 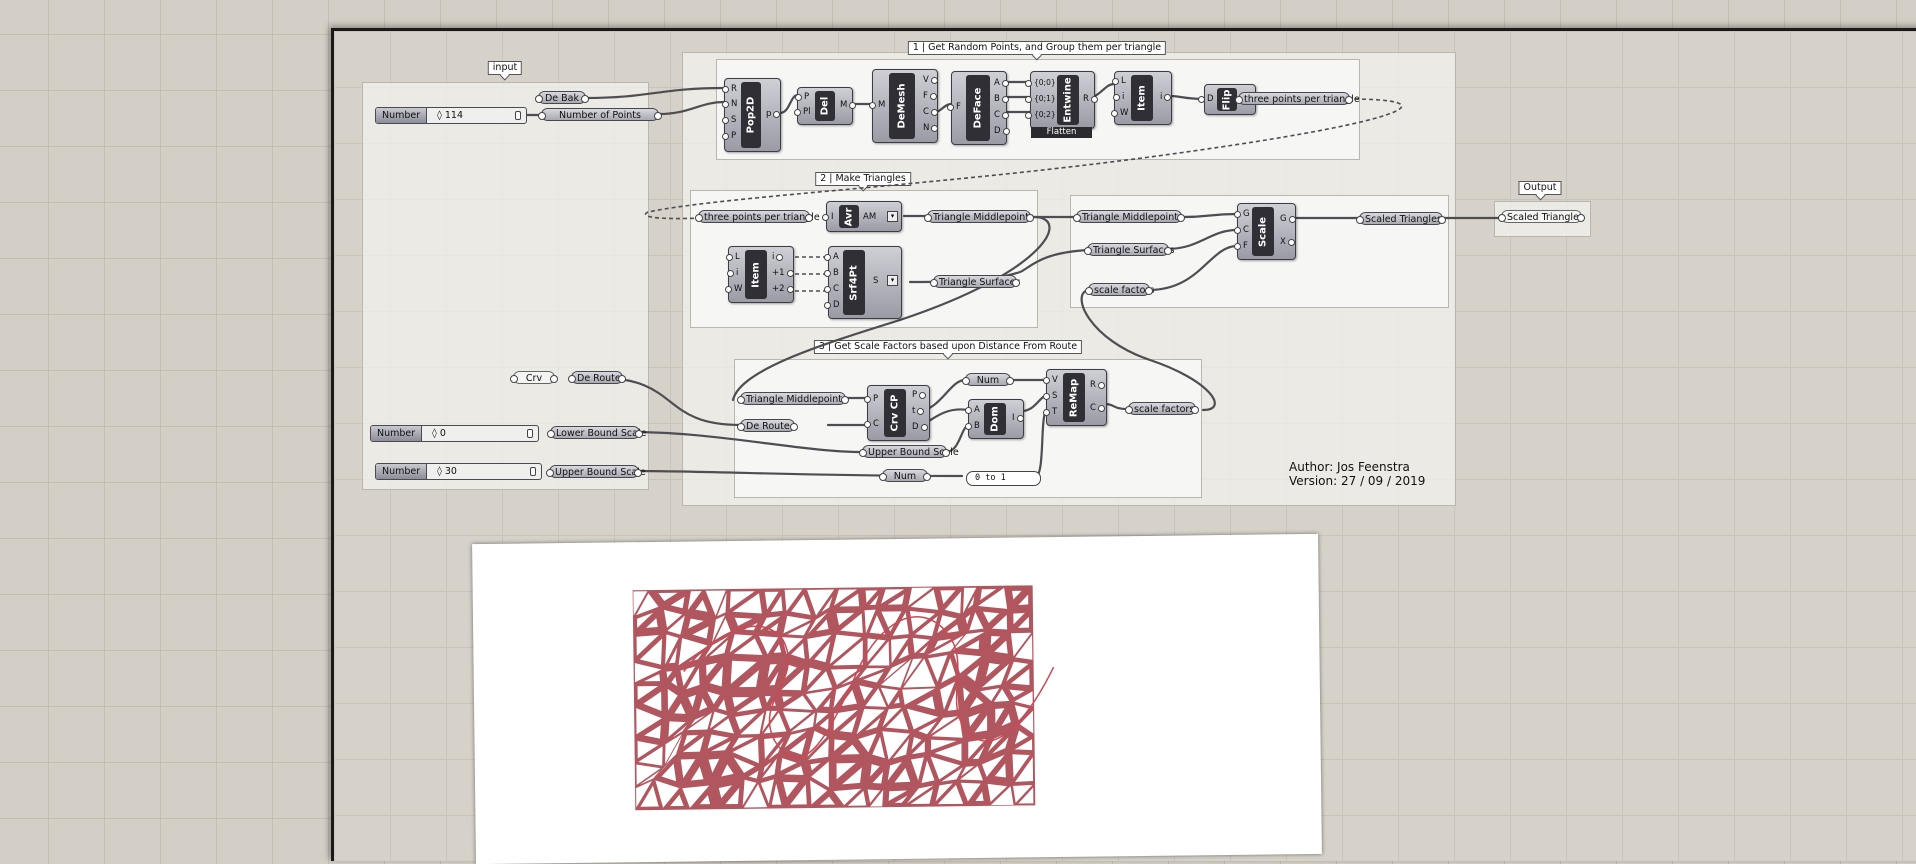 I want to click on param-upper-bound: Upper Bound Scale, so click(x=596, y=471).